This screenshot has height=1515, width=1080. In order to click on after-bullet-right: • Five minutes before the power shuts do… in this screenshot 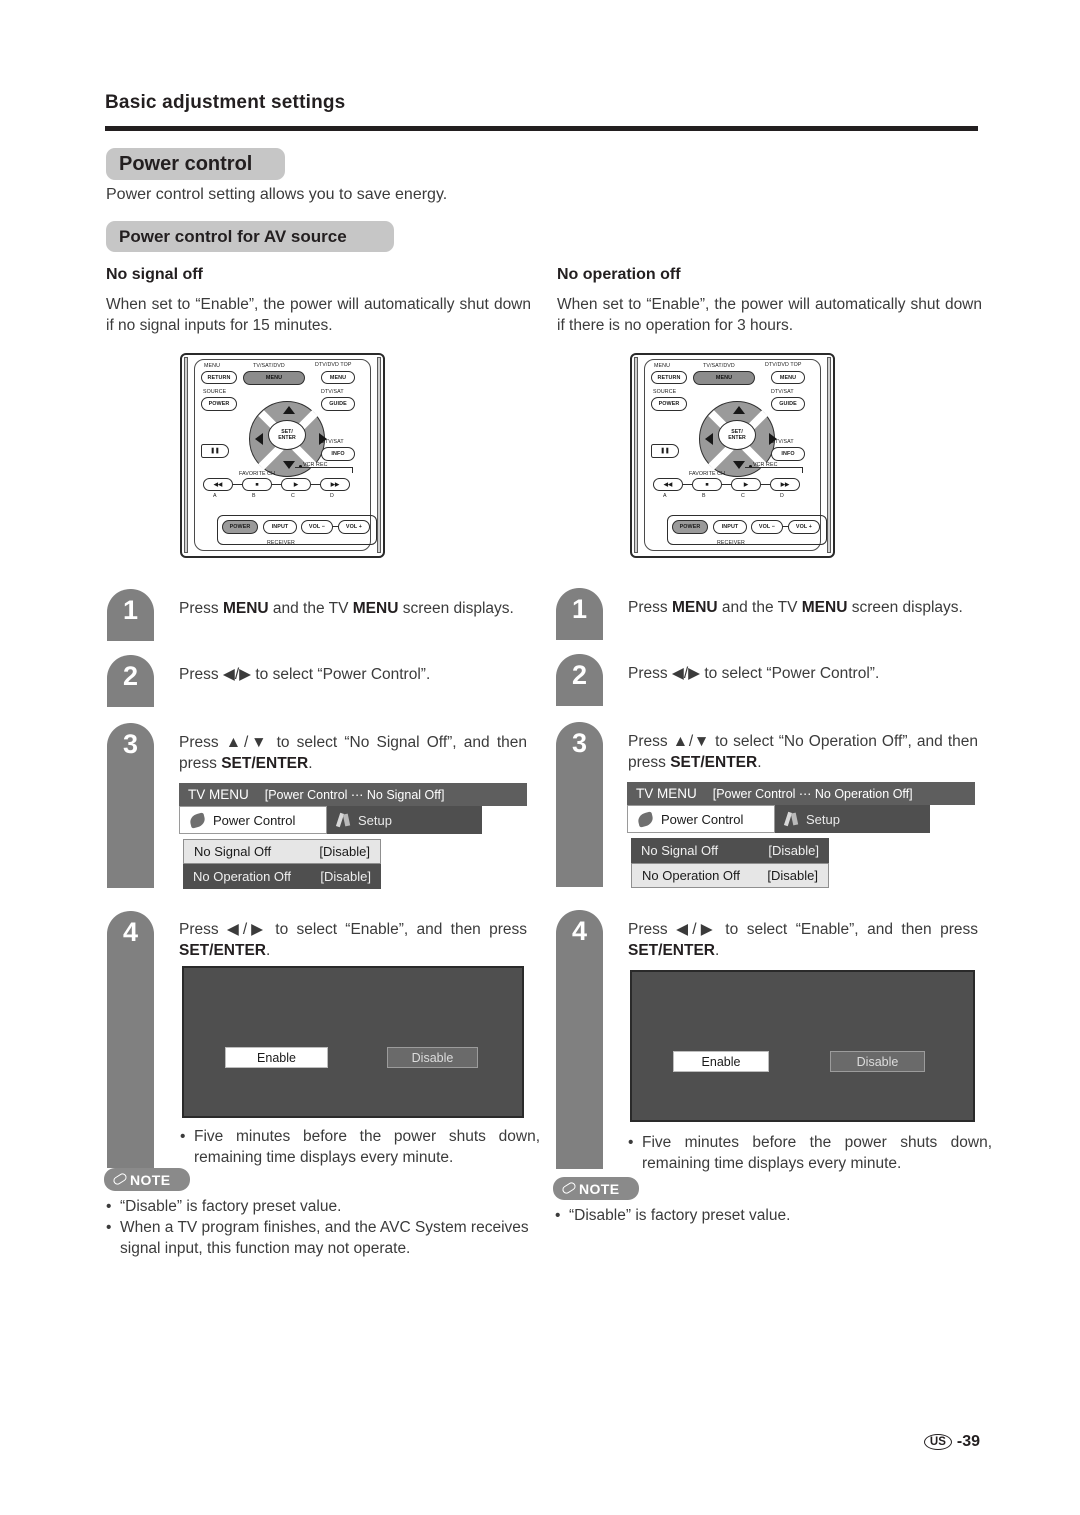, I will do `click(810, 1153)`.